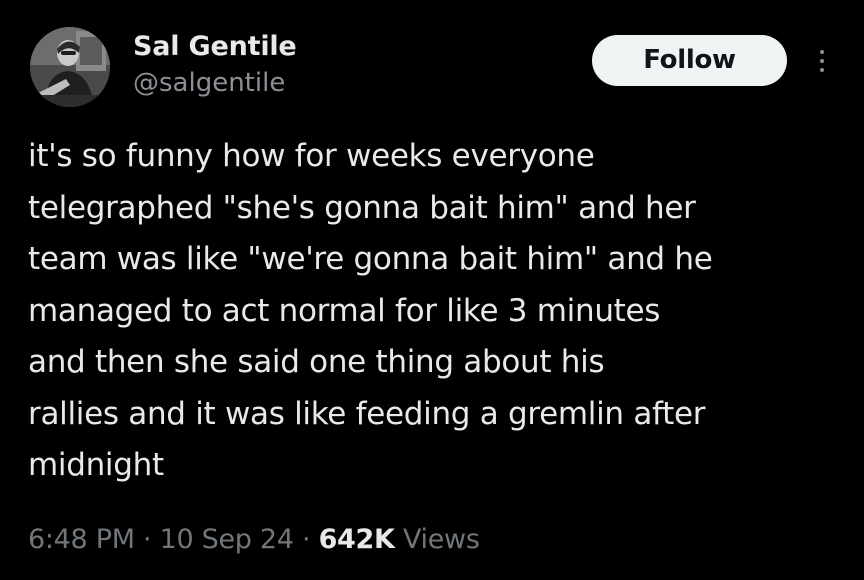 The height and width of the screenshot is (580, 864). I want to click on tweet-meta: 6:48 PM · 10 Sep 24 · 642K Views, so click(254, 540).